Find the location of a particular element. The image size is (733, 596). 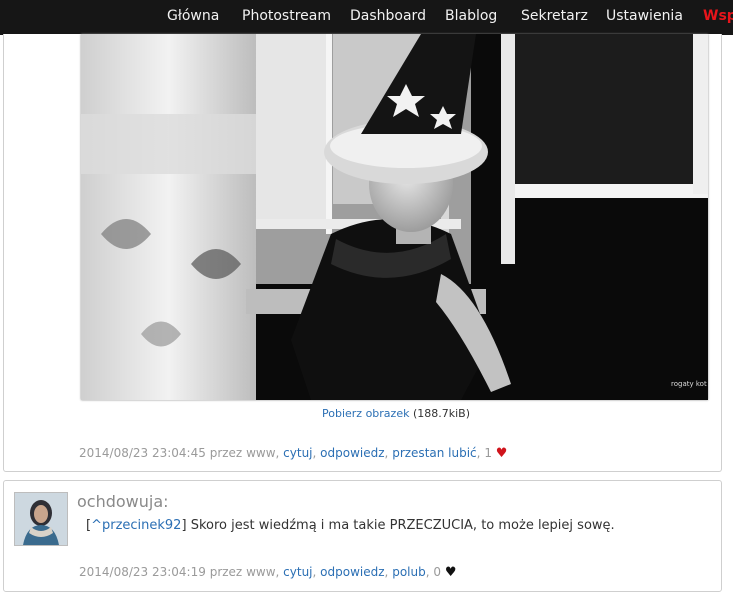

like-count: 0 is located at coordinates (437, 572).